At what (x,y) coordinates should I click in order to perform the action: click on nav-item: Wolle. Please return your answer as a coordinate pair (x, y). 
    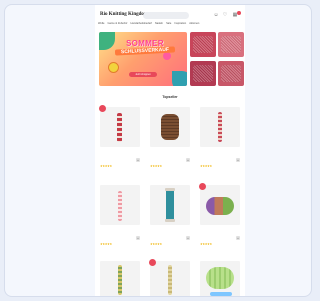
    Looking at the image, I should click on (101, 24).